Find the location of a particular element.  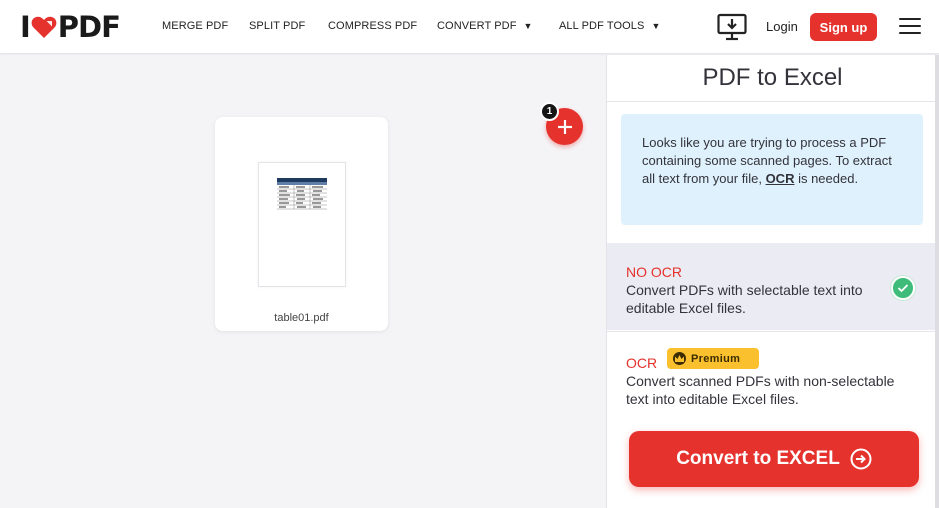

ilovepdf-logo: I PDF is located at coordinates (70, 27).